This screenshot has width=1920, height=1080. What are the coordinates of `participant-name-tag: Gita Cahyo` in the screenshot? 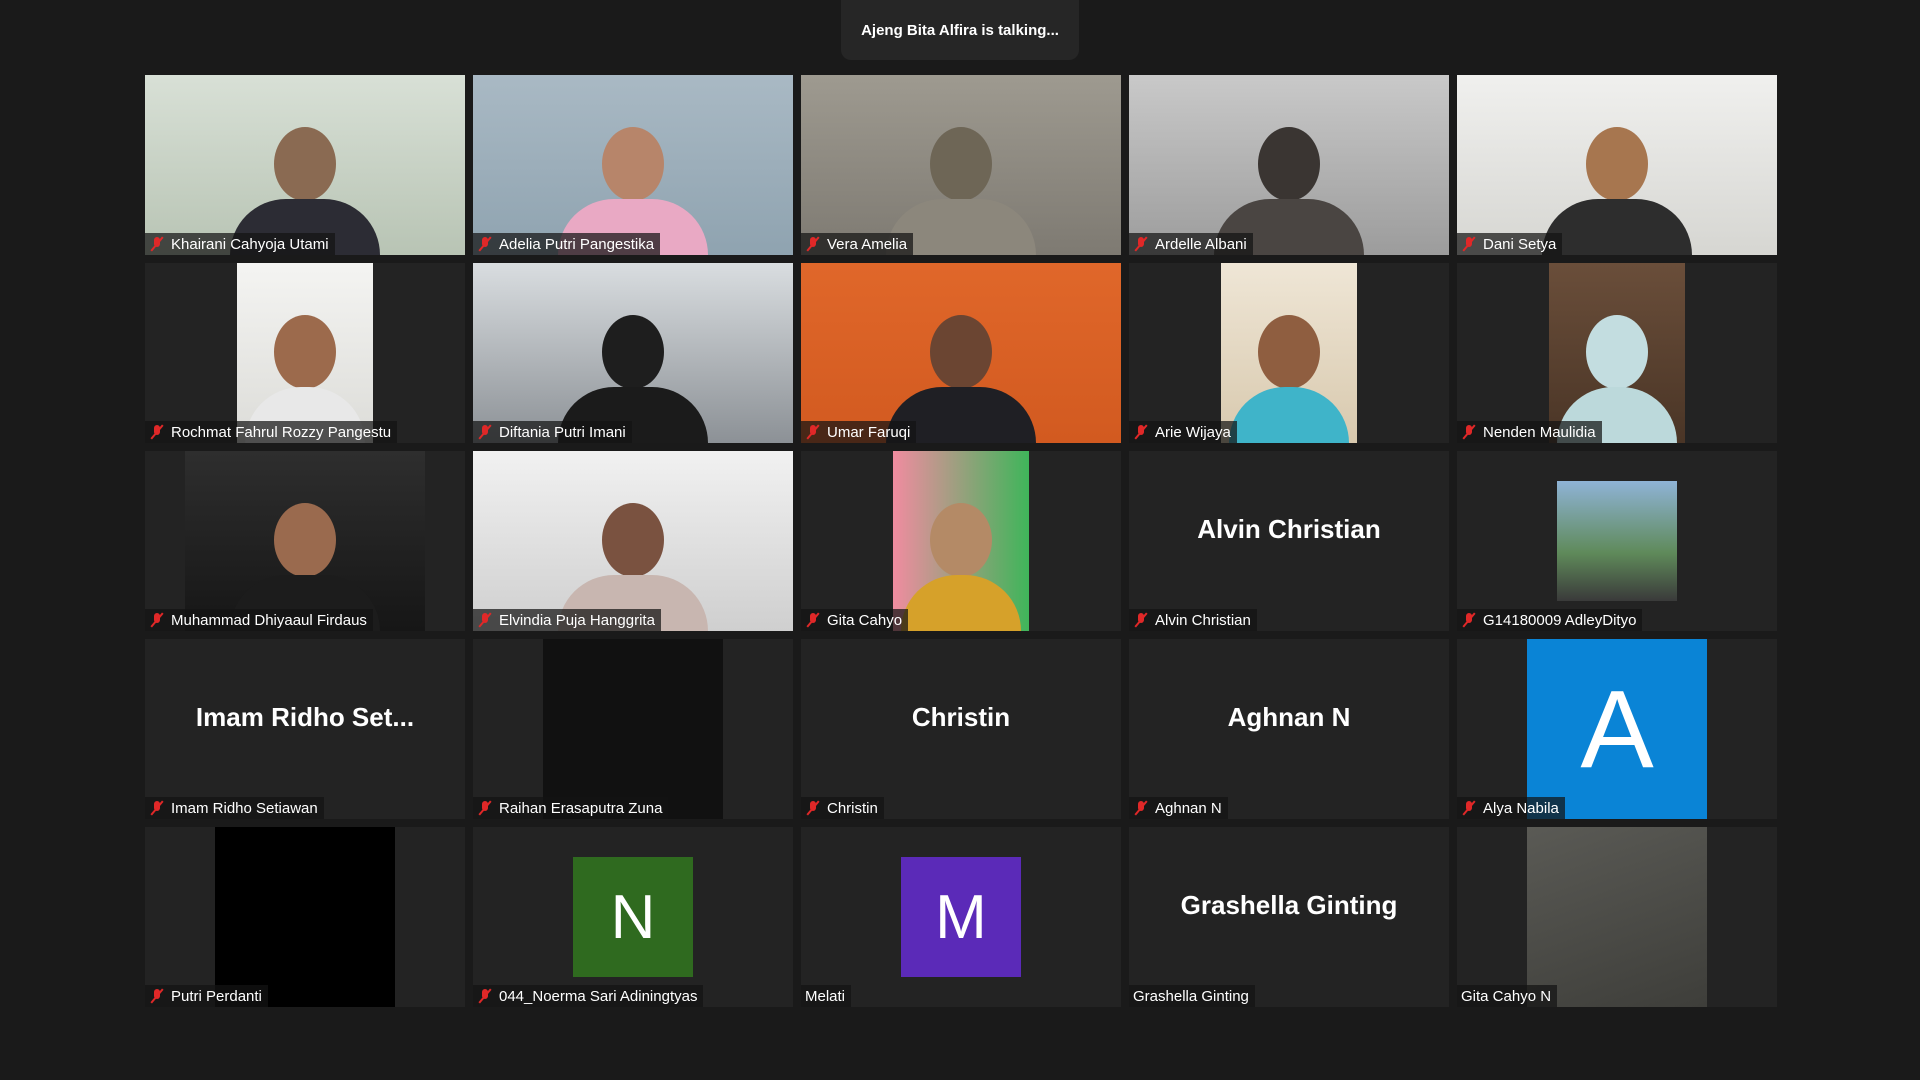 It's located at (855, 620).